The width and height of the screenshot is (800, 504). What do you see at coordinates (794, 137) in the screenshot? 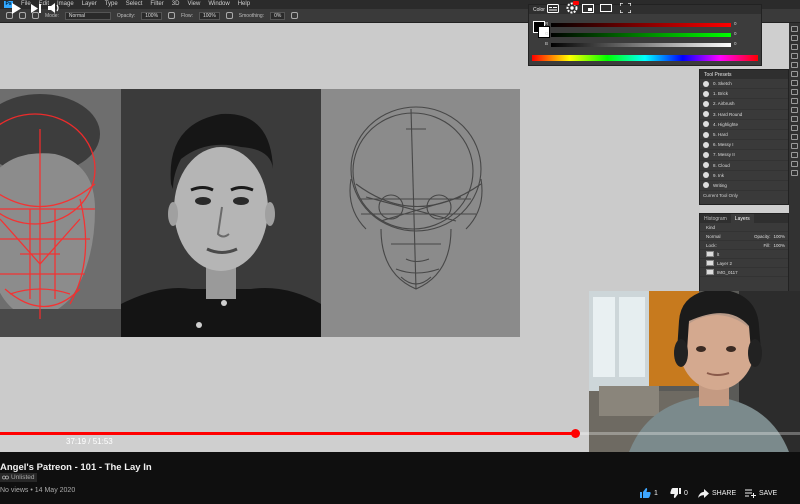
I see `type-tool-icon` at bounding box center [794, 137].